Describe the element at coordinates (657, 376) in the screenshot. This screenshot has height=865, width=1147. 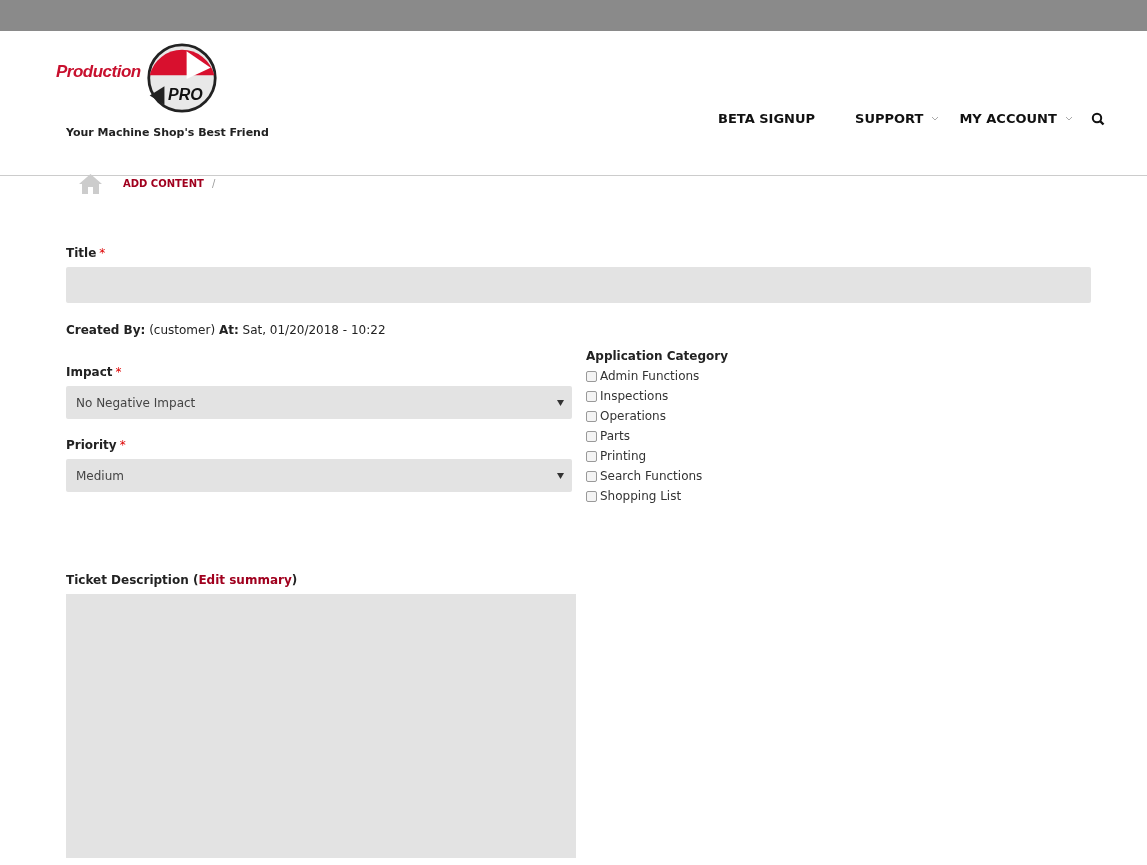
I see `category-checkbox: Admin Functions` at that location.